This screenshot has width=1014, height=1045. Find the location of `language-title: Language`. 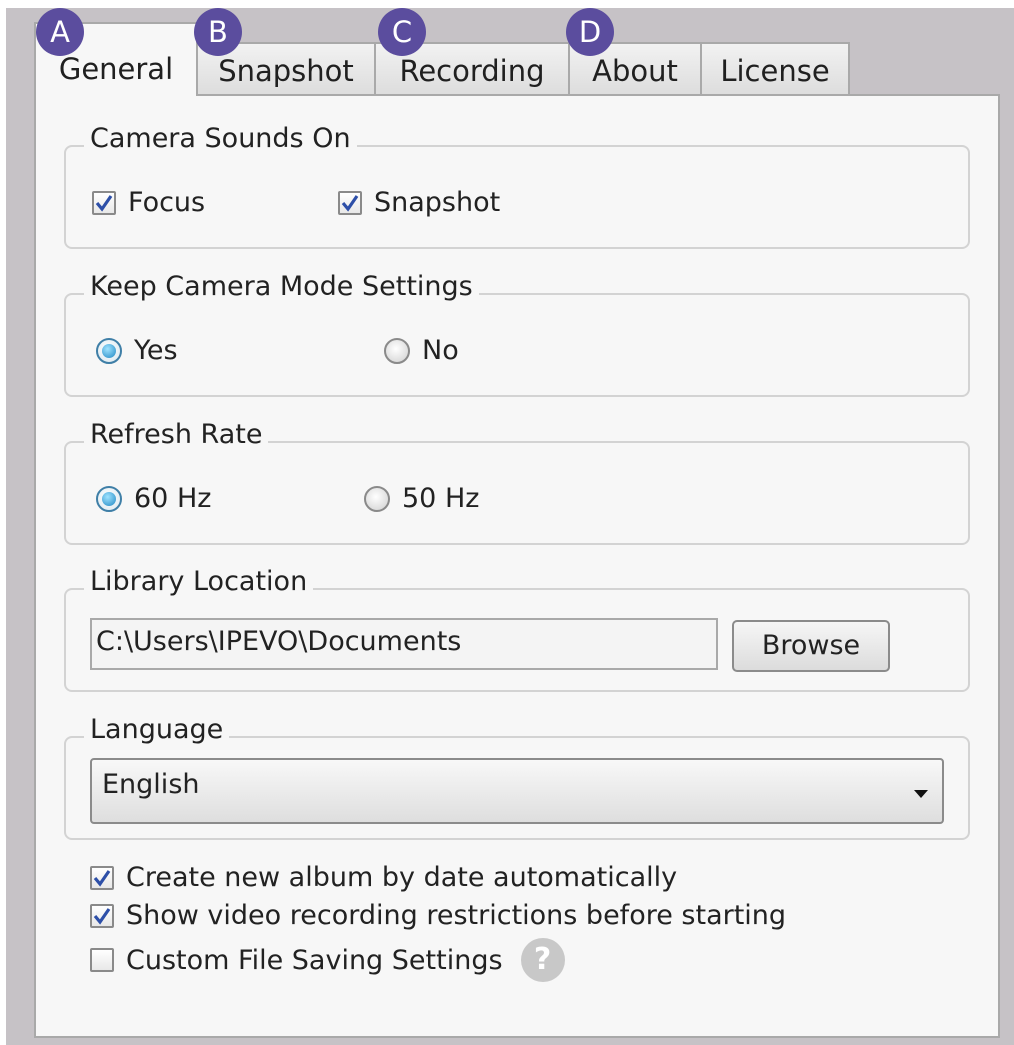

language-title: Language is located at coordinates (157, 729).